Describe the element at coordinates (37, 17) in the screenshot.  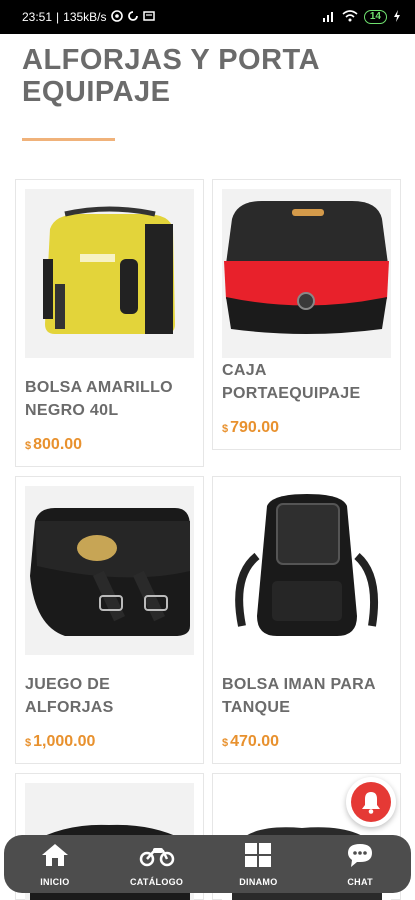
I see `status-time: 23:51` at that location.